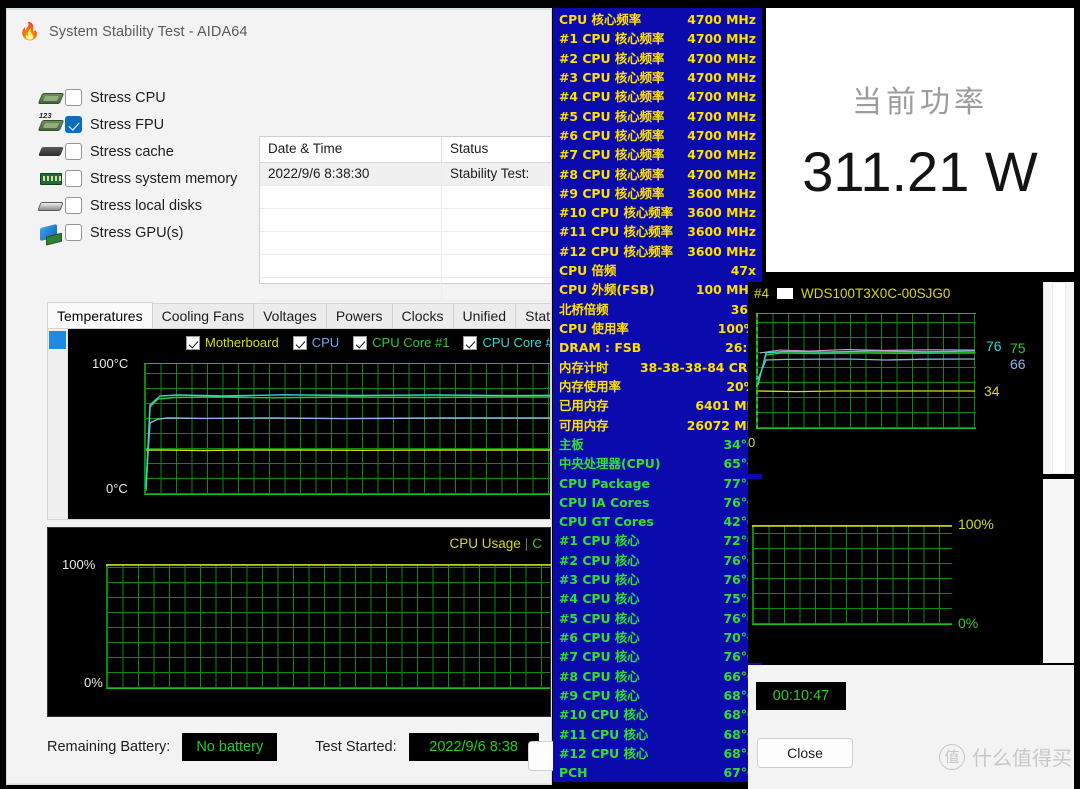 The image size is (1080, 789). What do you see at coordinates (533, 315) in the screenshot?
I see `tab-statistics: Statistics` at bounding box center [533, 315].